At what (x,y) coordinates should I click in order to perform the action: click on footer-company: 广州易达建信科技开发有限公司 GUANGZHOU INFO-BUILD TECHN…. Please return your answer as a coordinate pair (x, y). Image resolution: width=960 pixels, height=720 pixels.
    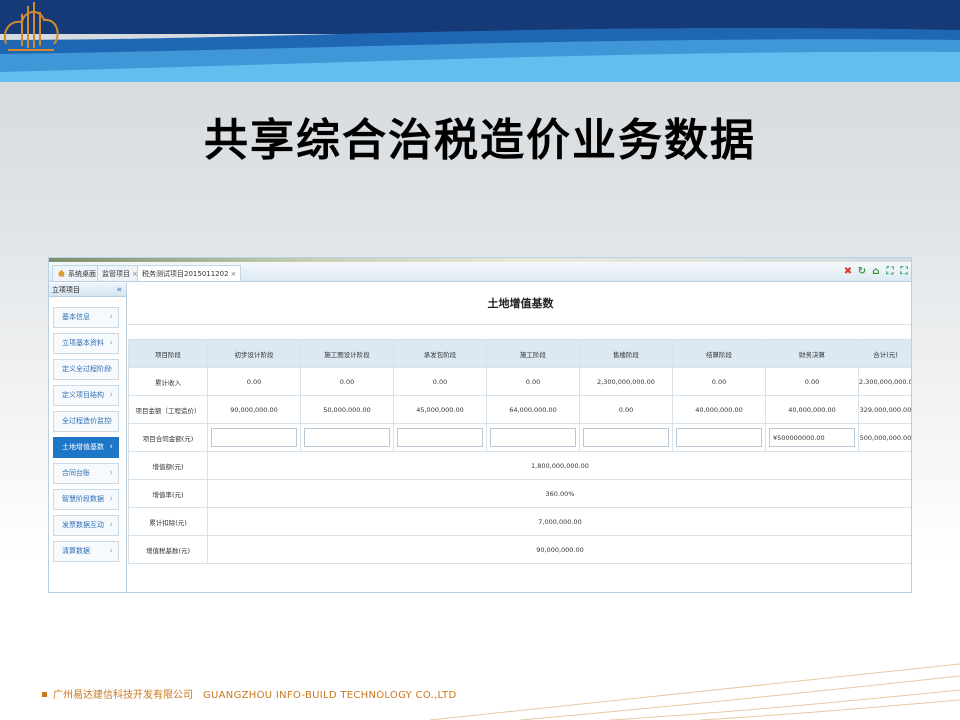
    Looking at the image, I should click on (249, 693).